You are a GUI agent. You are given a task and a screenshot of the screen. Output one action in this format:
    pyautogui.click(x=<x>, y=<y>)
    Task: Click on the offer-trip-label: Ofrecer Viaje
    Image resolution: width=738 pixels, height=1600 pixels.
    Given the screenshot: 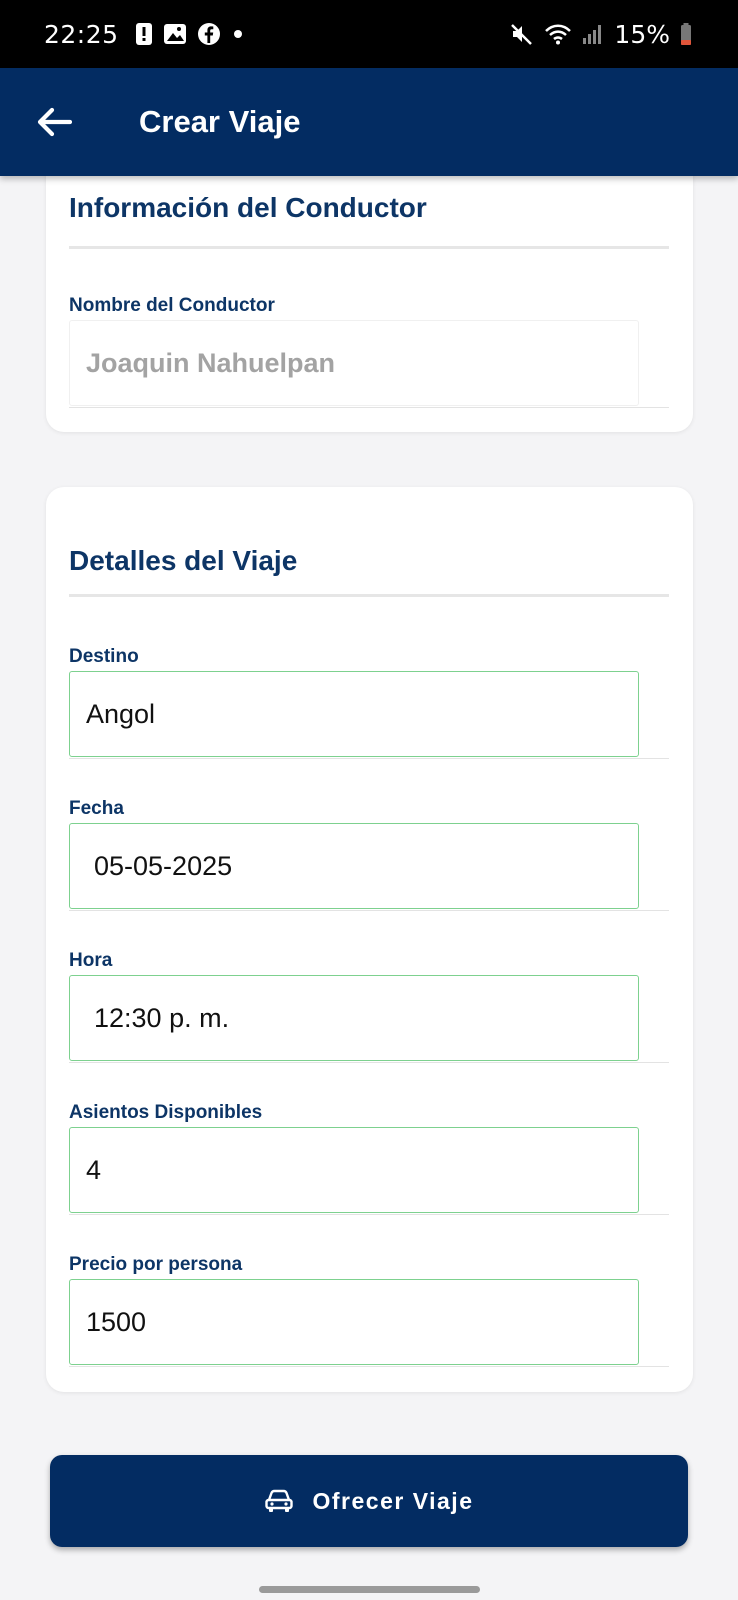 What is the action you would take?
    pyautogui.click(x=393, y=1500)
    